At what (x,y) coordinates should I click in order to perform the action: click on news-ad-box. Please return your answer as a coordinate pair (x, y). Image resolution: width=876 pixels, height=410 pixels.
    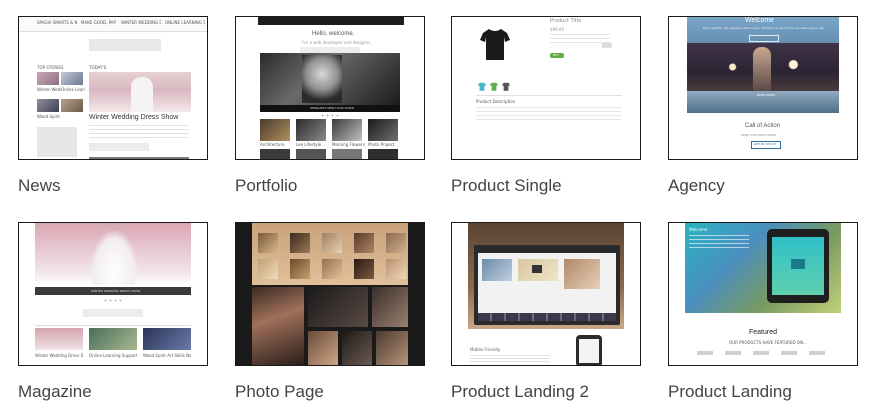
    Looking at the image, I should click on (57, 142).